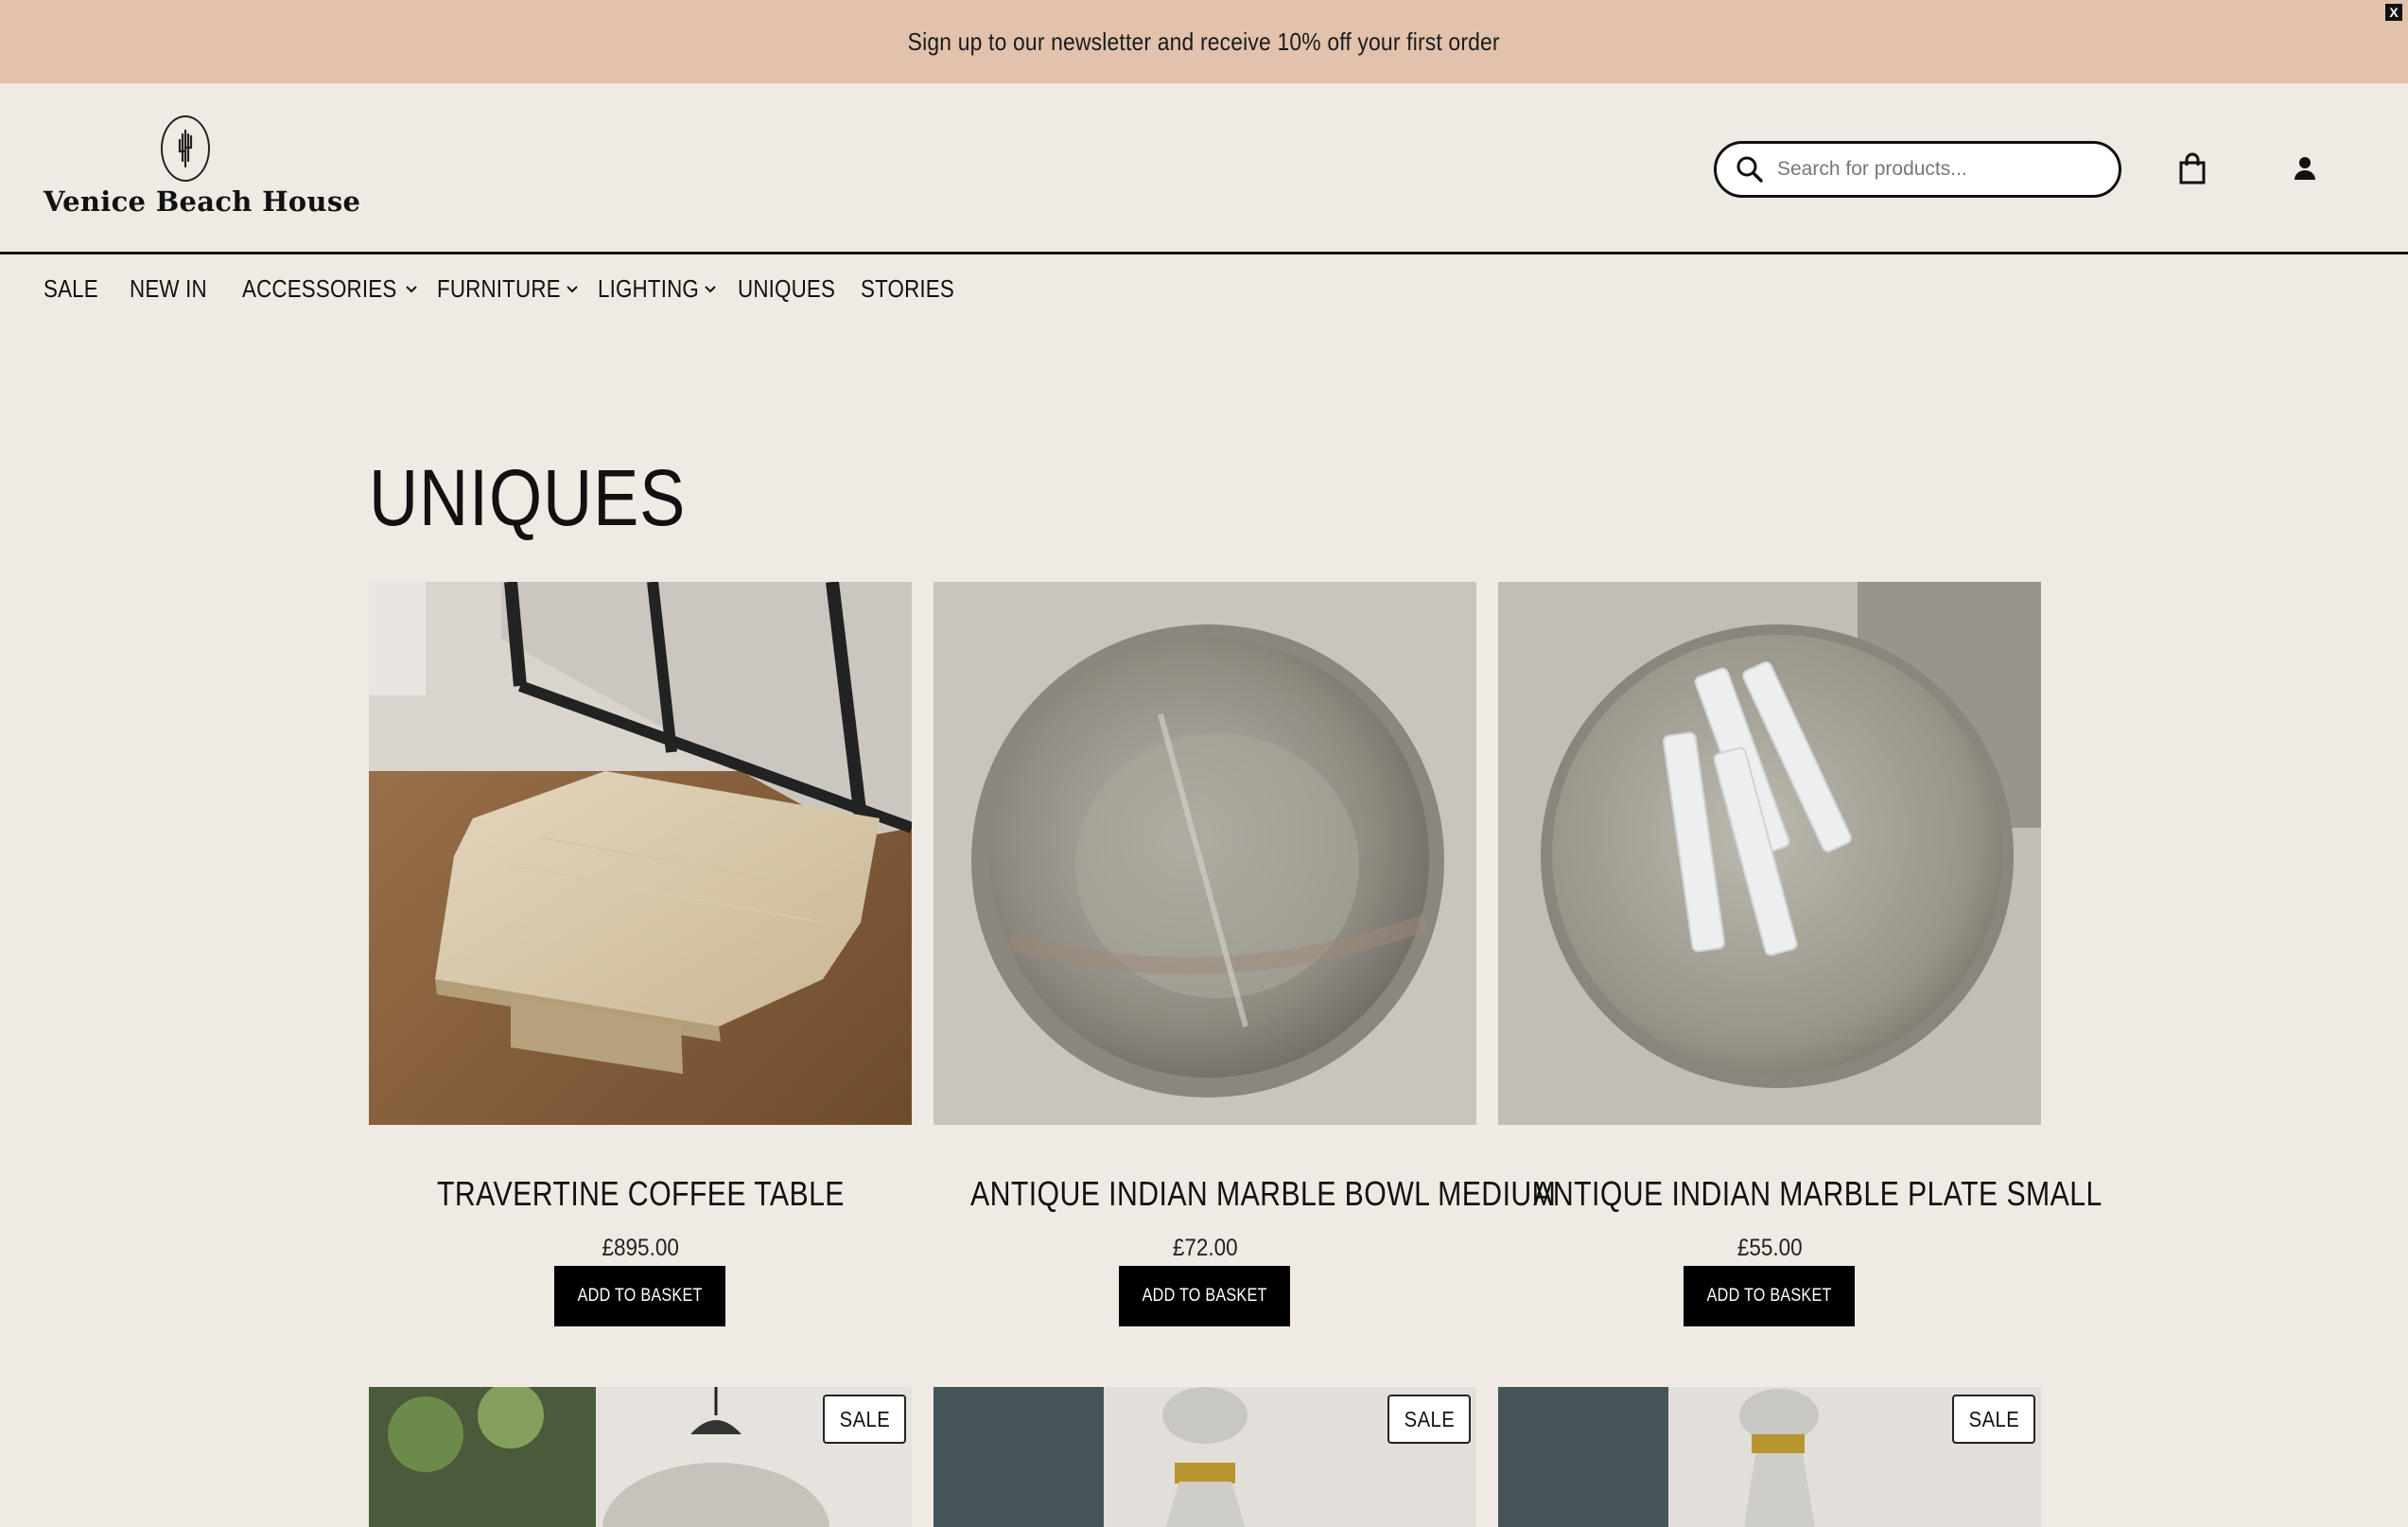  I want to click on site-logo: Venice Beach House, so click(202, 167).